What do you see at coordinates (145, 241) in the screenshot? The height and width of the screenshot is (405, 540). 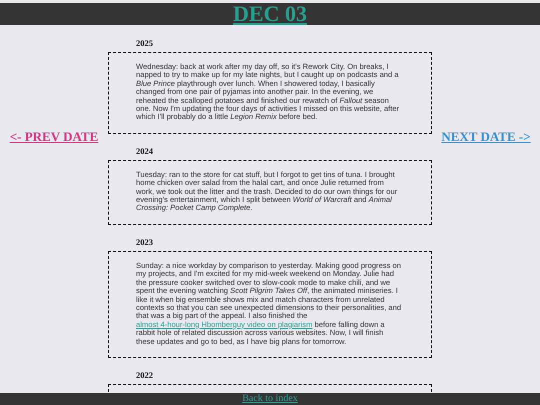 I see `year-heading: 2023` at bounding box center [145, 241].